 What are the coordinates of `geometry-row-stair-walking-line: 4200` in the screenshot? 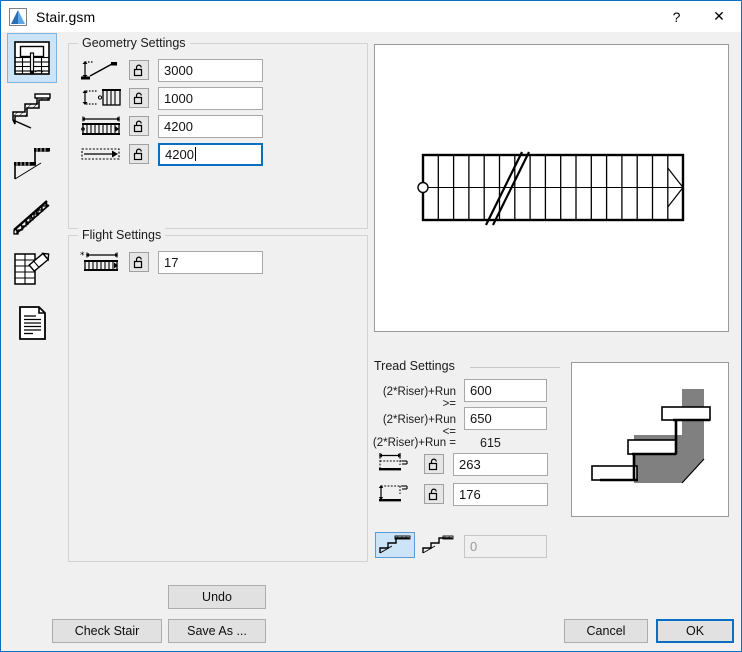 It's located at (171, 154).